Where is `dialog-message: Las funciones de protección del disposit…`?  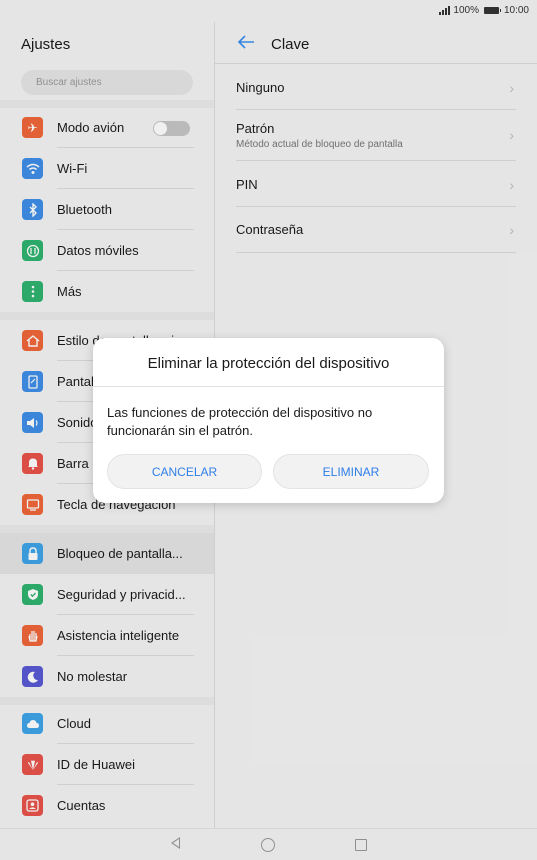 dialog-message: Las funciones de protección del disposit… is located at coordinates (240, 421).